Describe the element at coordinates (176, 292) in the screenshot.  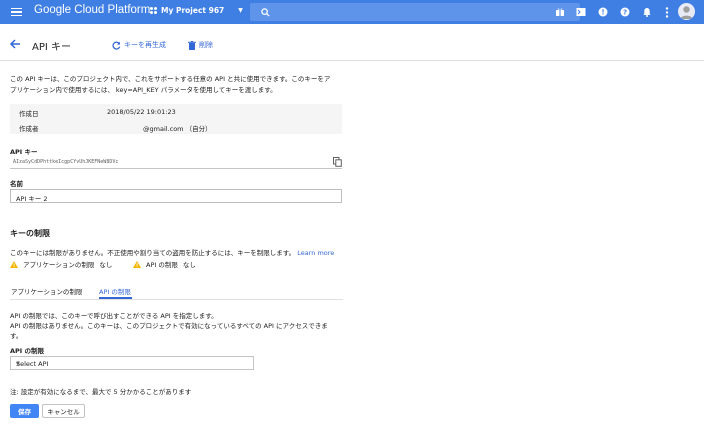
I see `restriction-tabs: アプリケーションの制限 API の制限` at that location.